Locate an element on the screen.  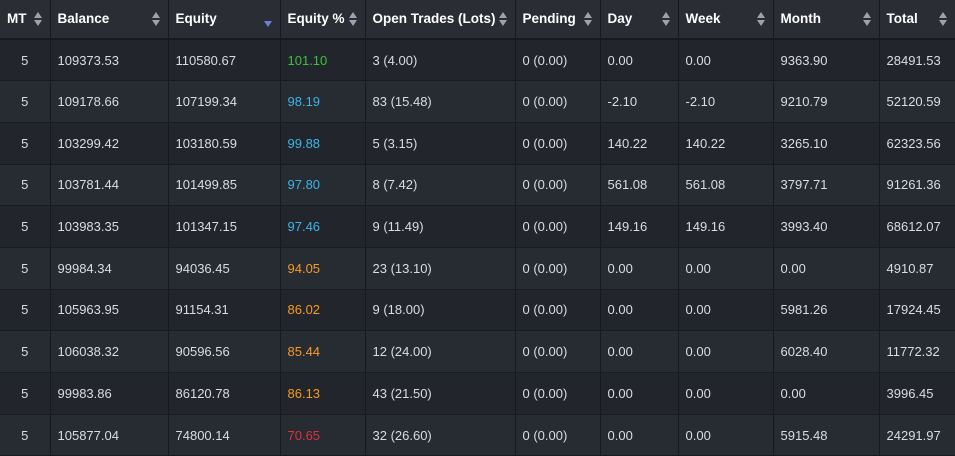
column-header-label: Day is located at coordinates (620, 18).